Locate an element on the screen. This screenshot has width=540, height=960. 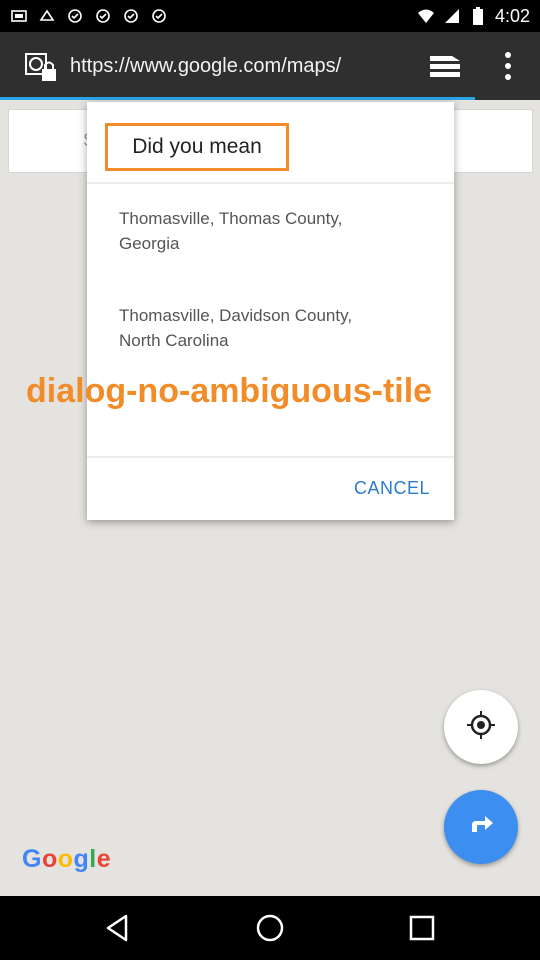
recents-icon is located at coordinates (422, 928).